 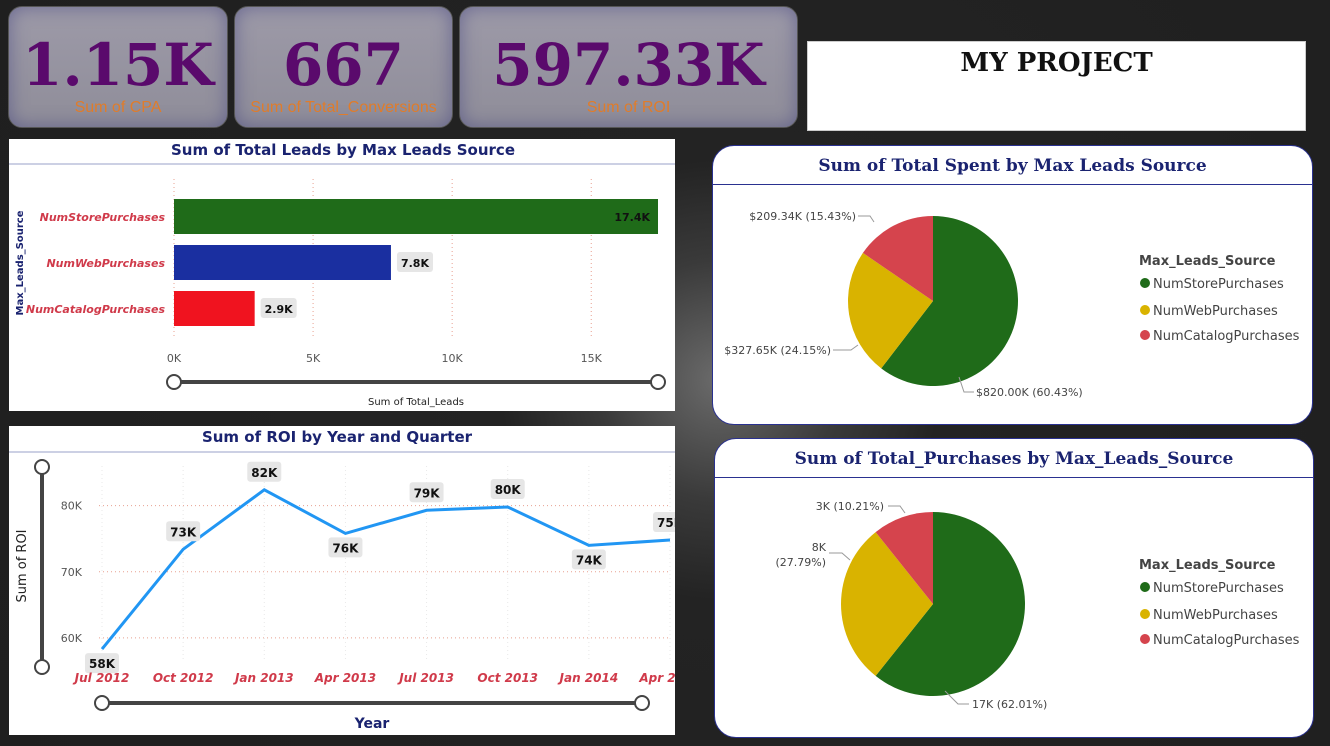 What do you see at coordinates (589, 560) in the screenshot?
I see `line-data-label: 74K` at bounding box center [589, 560].